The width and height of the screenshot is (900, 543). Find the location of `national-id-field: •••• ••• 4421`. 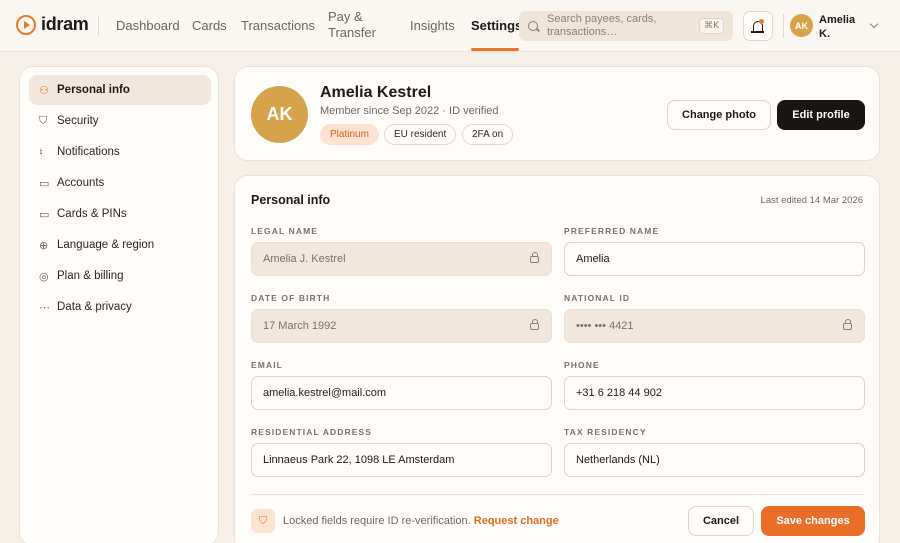

national-id-field: •••• ••• 4421 is located at coordinates (714, 326).